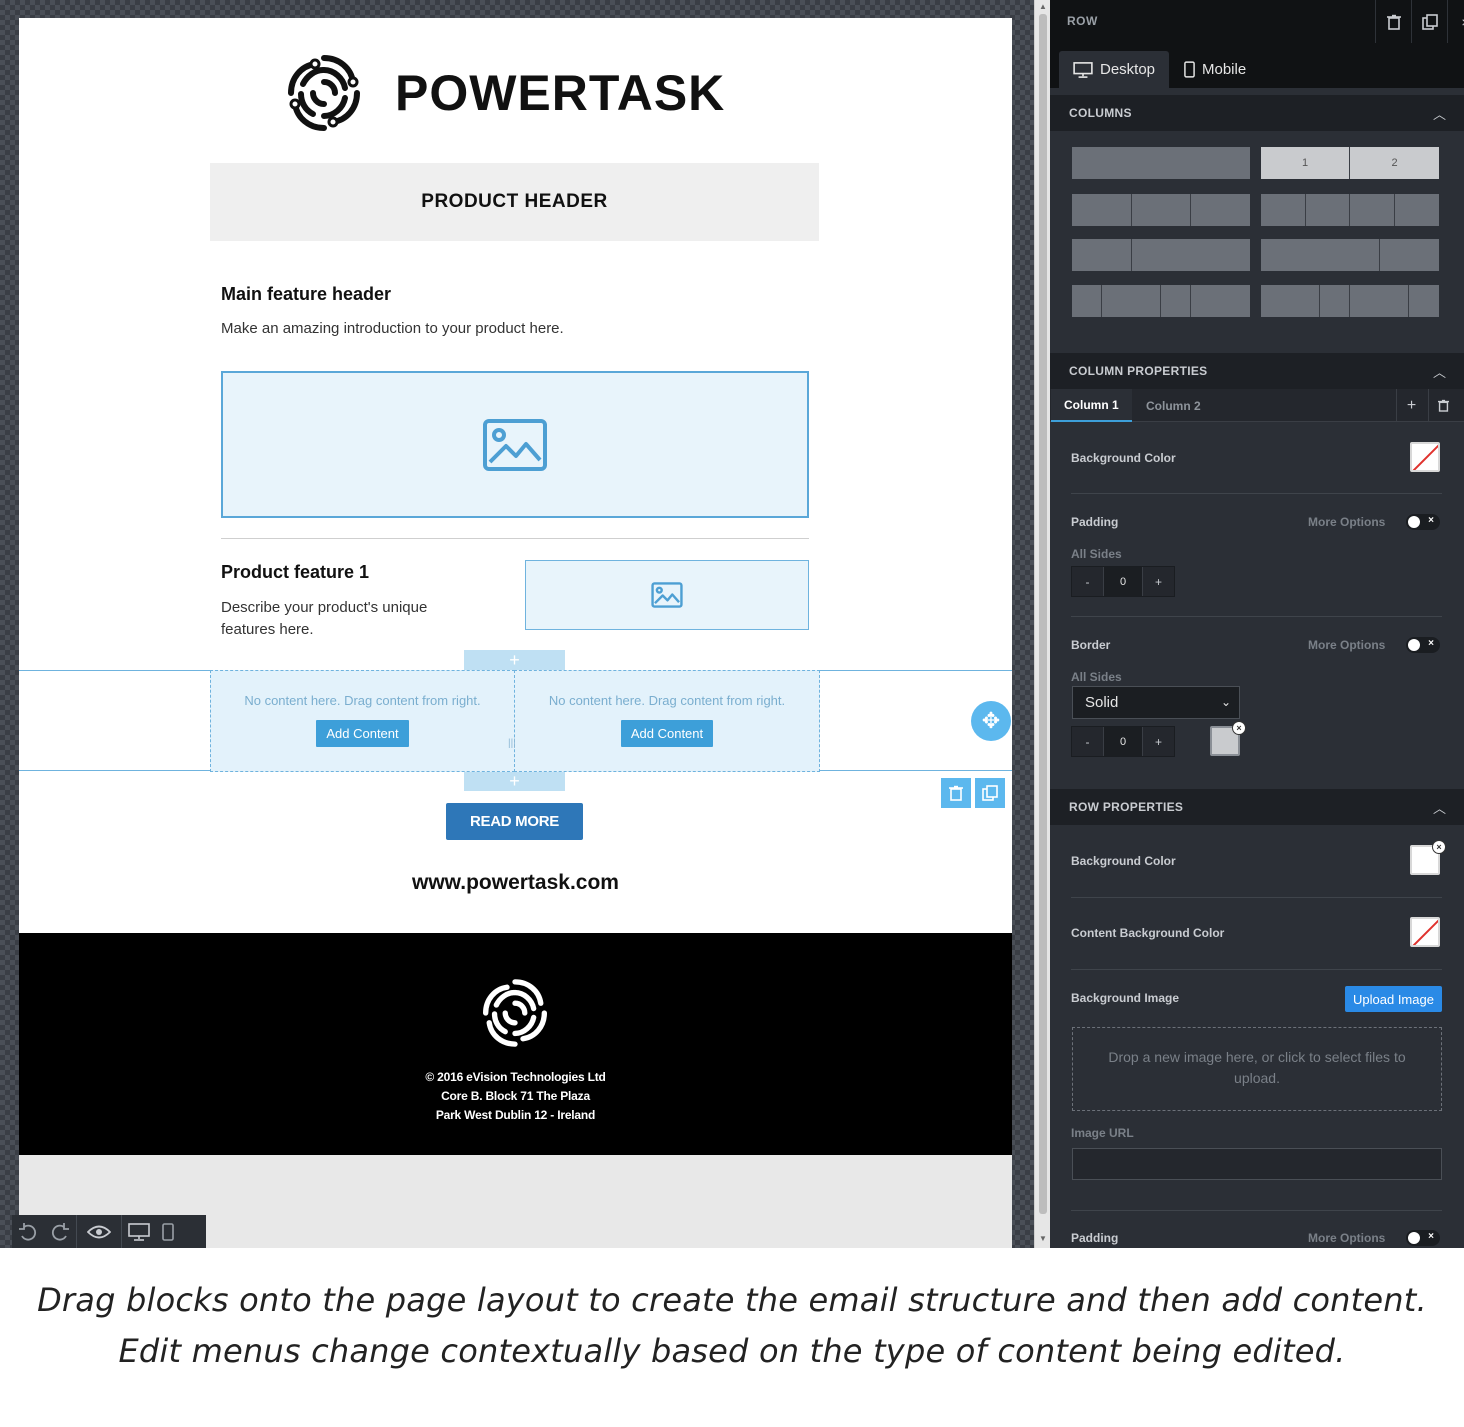  Describe the element at coordinates (295, 572) in the screenshot. I see `product-feature-title: Product feature 1` at that location.